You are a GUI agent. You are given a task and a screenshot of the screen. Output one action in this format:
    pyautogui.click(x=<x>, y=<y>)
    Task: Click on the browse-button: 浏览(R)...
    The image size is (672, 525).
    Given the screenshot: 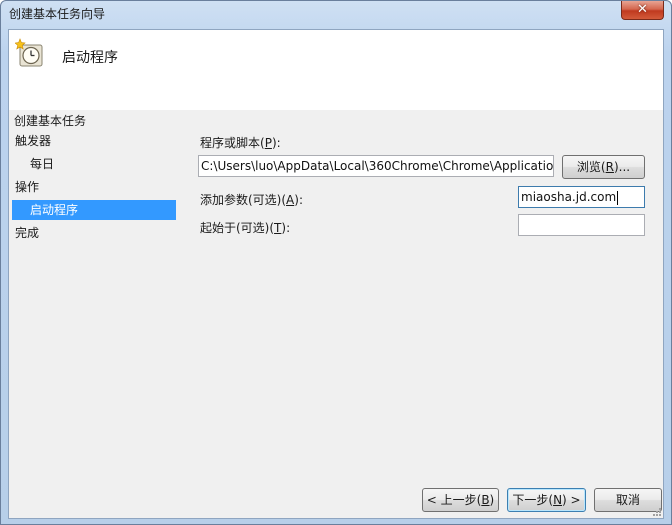 What is the action you would take?
    pyautogui.click(x=603, y=167)
    